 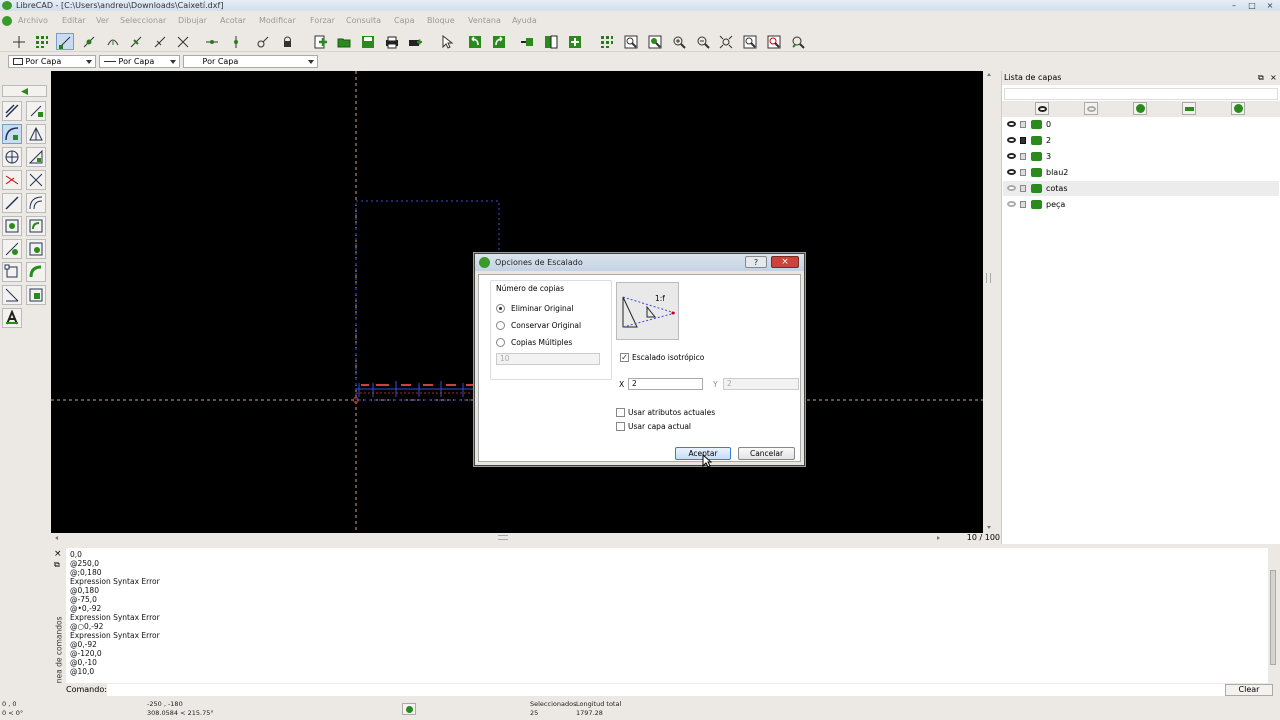 I want to click on snap-distance-icon, so click(x=160, y=41).